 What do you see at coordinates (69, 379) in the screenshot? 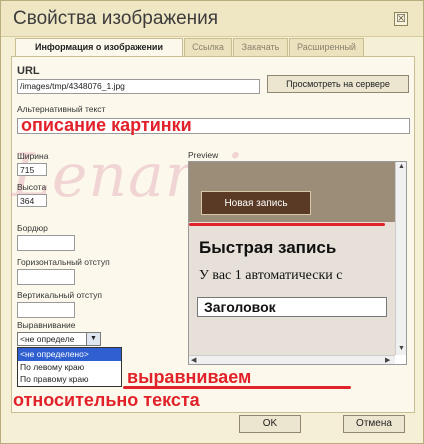
I see `align-option-right: По правому краю` at bounding box center [69, 379].